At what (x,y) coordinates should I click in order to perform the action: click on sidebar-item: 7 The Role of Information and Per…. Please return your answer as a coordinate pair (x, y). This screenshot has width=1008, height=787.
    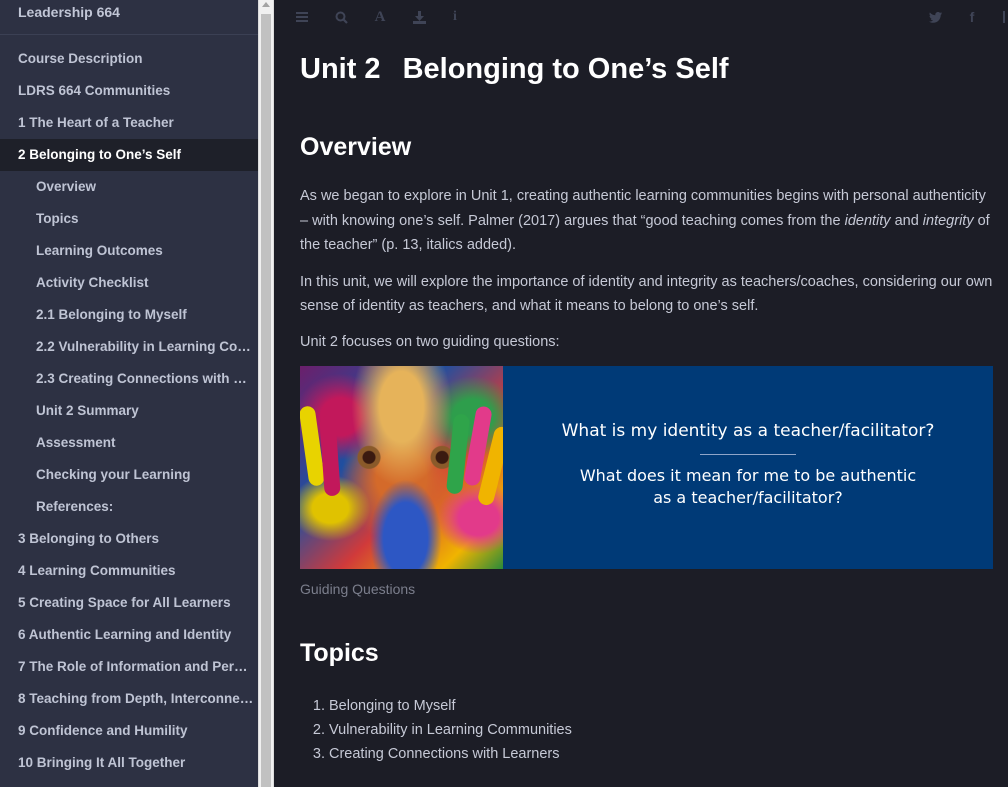
    Looking at the image, I should click on (129, 667).